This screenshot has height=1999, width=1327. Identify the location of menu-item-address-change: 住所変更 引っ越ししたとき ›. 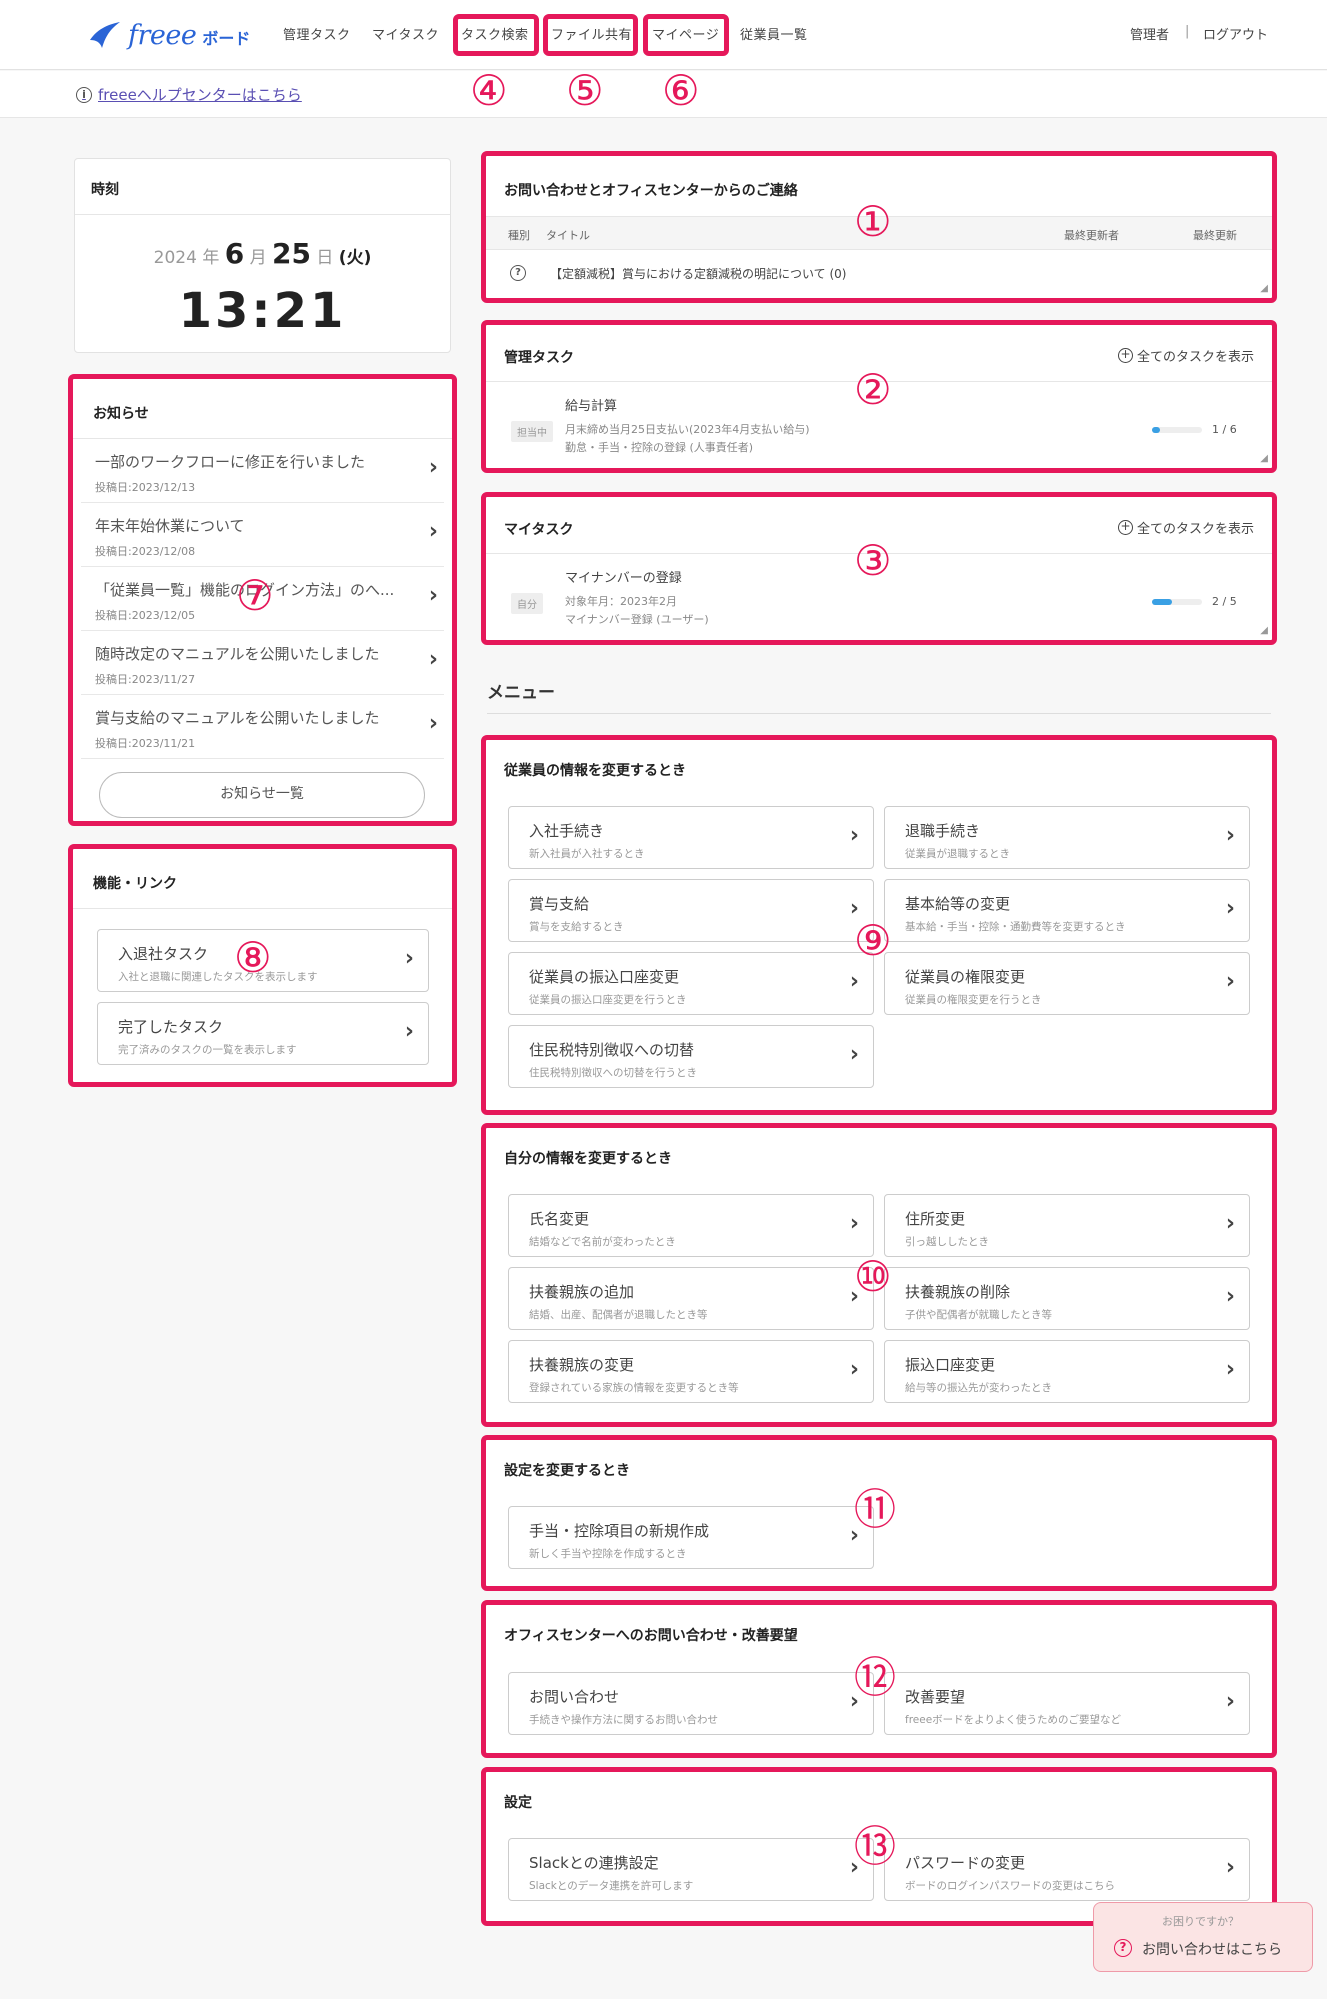
(1067, 1225).